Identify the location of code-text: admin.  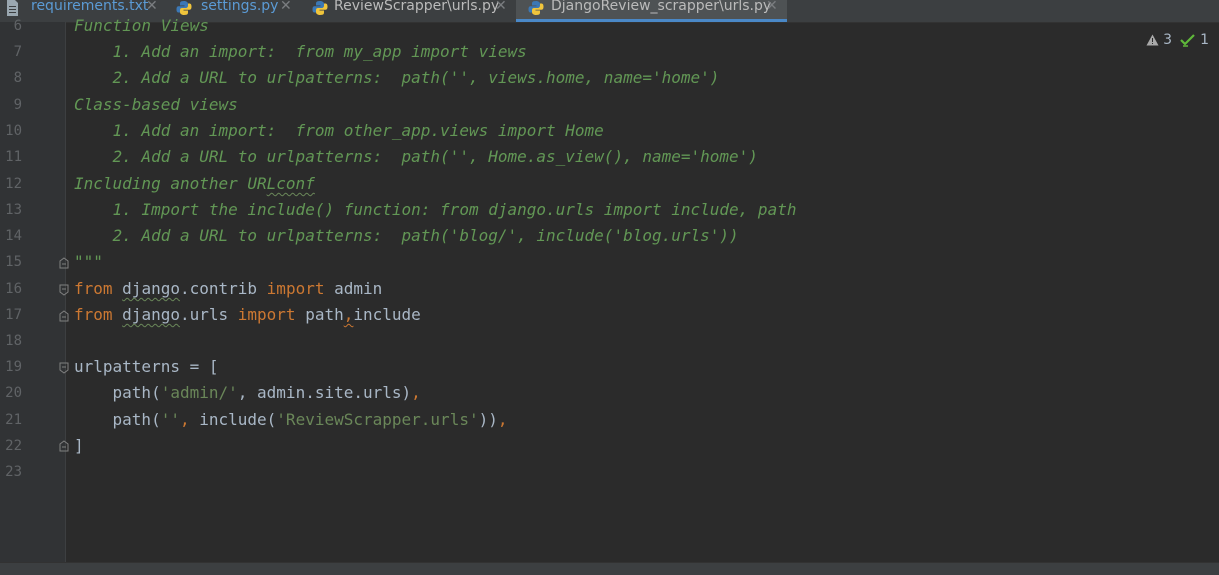
(353, 288).